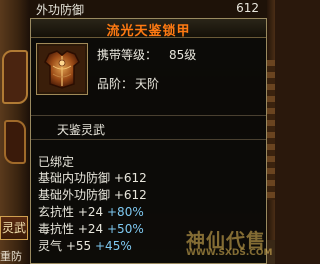 Image resolution: width=320 pixels, height=264 pixels. I want to click on outer-defense-label: 外功防御, so click(60, 10).